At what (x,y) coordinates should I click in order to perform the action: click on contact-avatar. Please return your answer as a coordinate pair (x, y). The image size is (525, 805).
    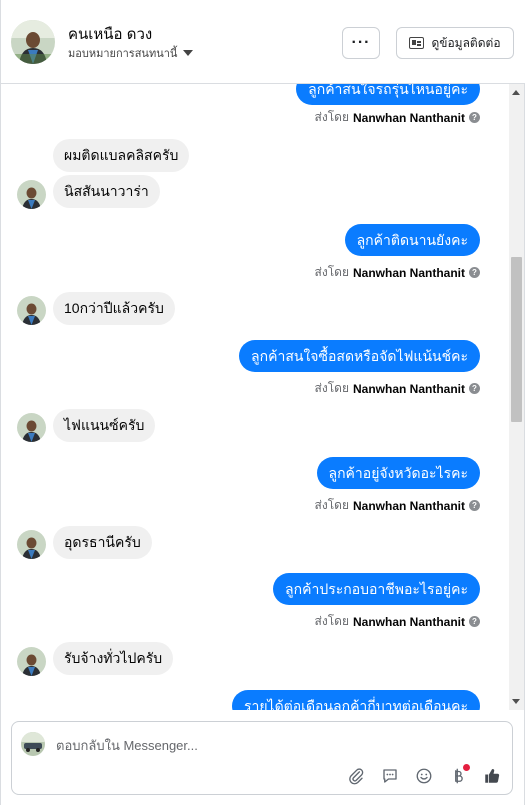
    Looking at the image, I should click on (33, 42).